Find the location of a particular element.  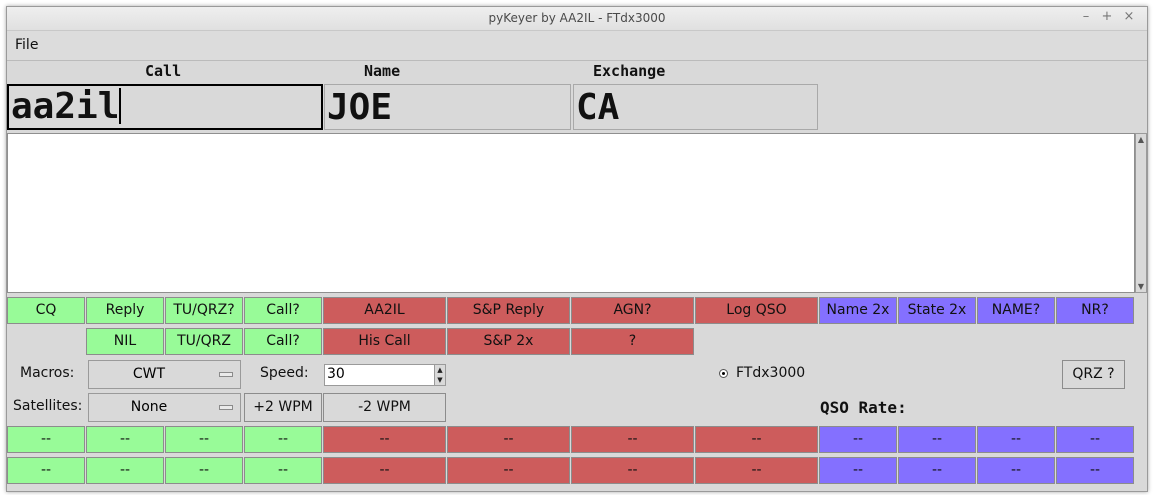

macro-tu-qrz-button: TU/QRZ is located at coordinates (204, 341).